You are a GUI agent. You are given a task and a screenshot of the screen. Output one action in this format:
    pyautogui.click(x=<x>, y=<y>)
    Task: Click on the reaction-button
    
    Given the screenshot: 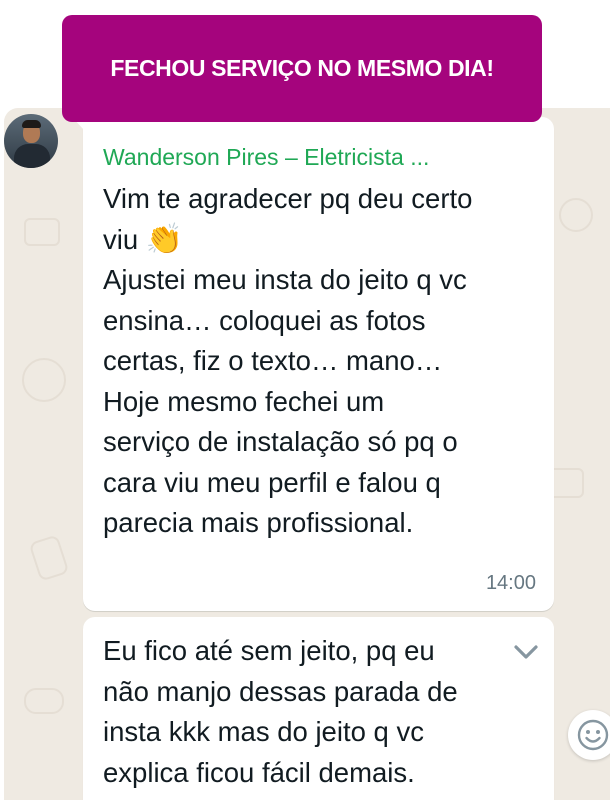 What is the action you would take?
    pyautogui.click(x=589, y=735)
    